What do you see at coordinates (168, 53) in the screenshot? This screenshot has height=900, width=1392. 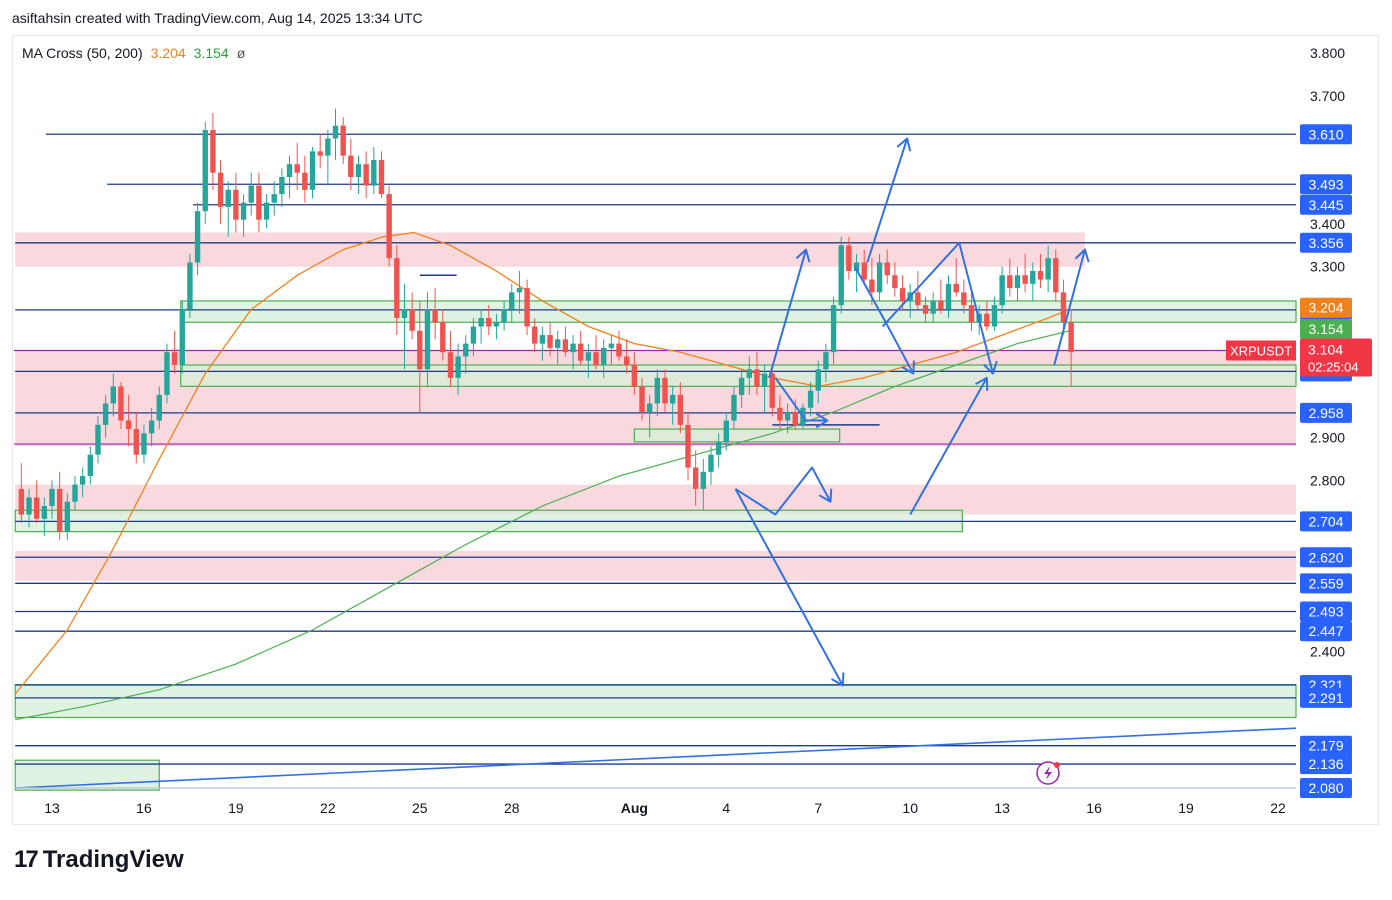 I see `ma50-value: 3.204` at bounding box center [168, 53].